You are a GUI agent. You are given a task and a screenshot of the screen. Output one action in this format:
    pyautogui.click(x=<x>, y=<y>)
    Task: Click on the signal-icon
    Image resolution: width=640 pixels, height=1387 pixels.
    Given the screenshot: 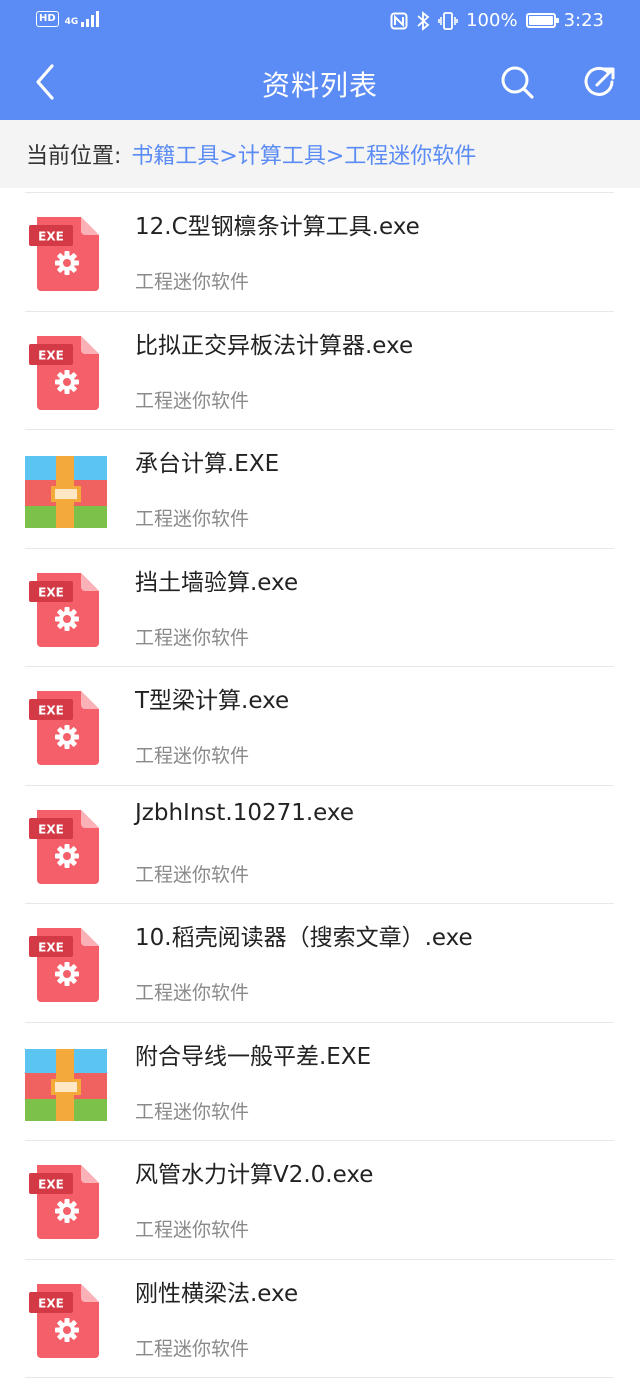 What is the action you would take?
    pyautogui.click(x=90, y=19)
    